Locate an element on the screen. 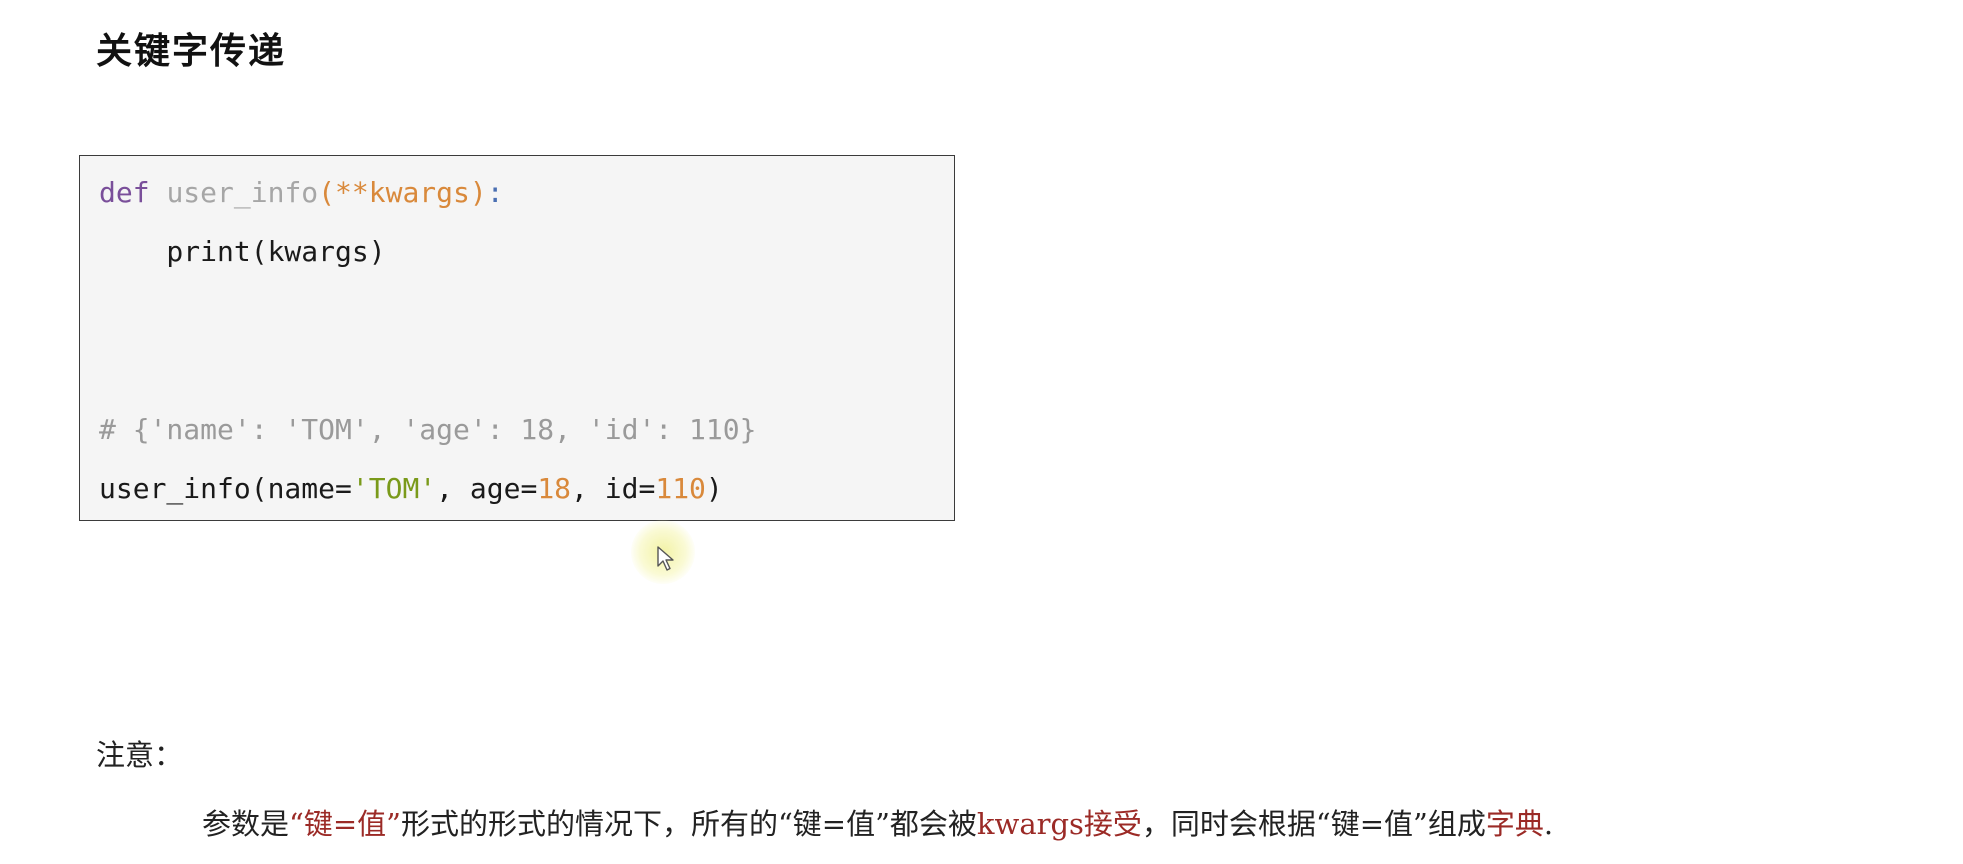  code-line-def: def user_info(**kwargs): is located at coordinates (301, 193).